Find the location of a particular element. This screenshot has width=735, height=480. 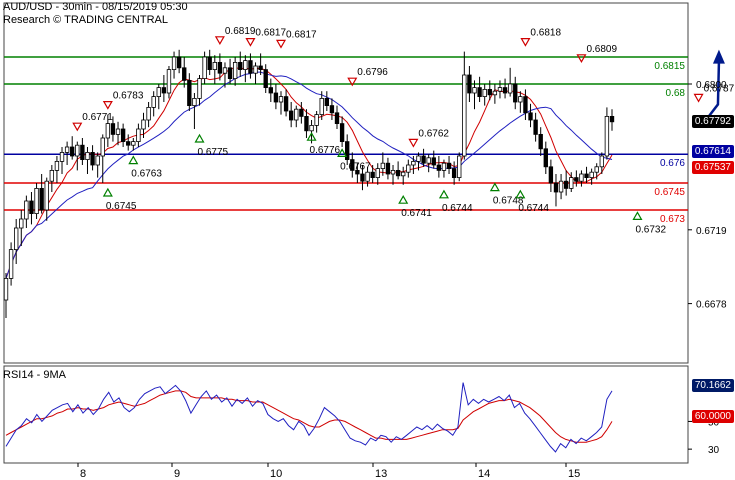

swing-low-label: 0.6745 is located at coordinates (121, 206).